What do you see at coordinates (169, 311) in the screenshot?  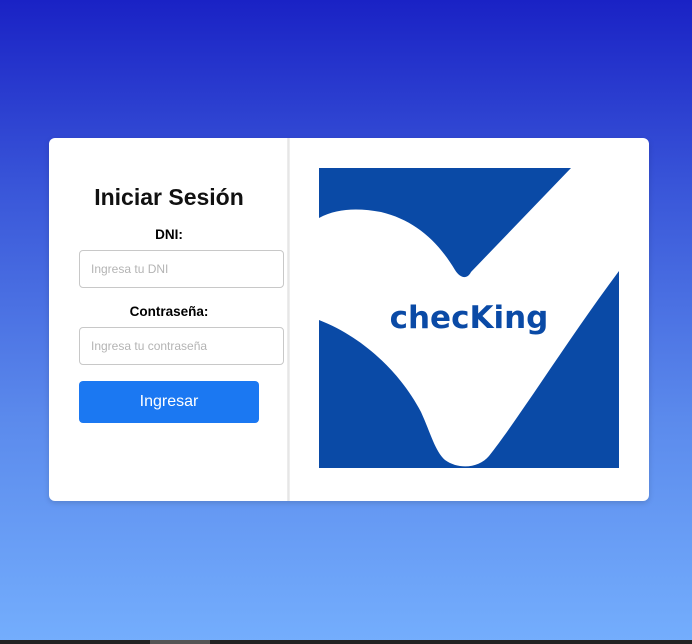 I see `password-label: Contraseña:` at bounding box center [169, 311].